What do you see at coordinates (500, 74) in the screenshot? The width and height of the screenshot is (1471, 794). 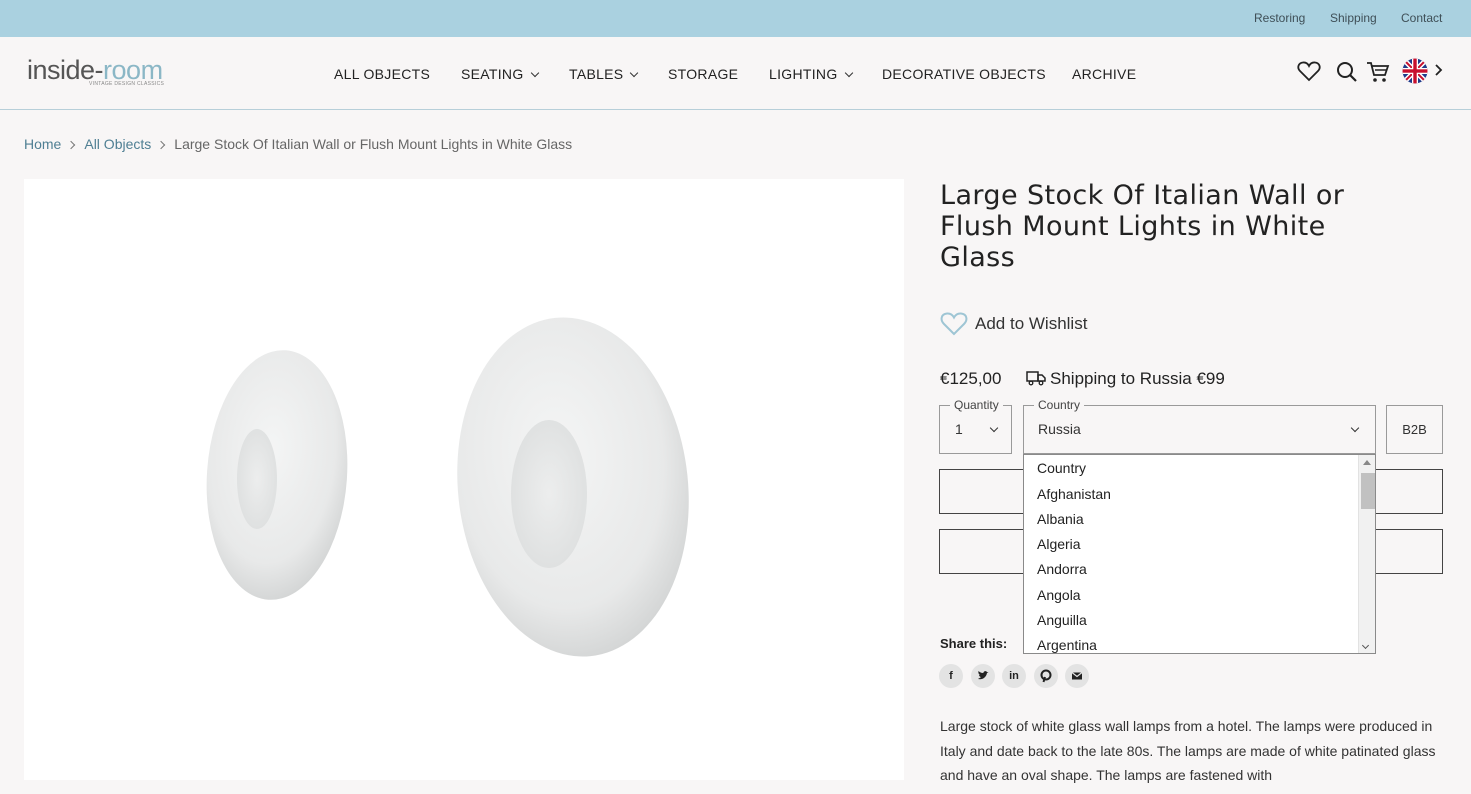 I see `nav-seating: SEATING` at bounding box center [500, 74].